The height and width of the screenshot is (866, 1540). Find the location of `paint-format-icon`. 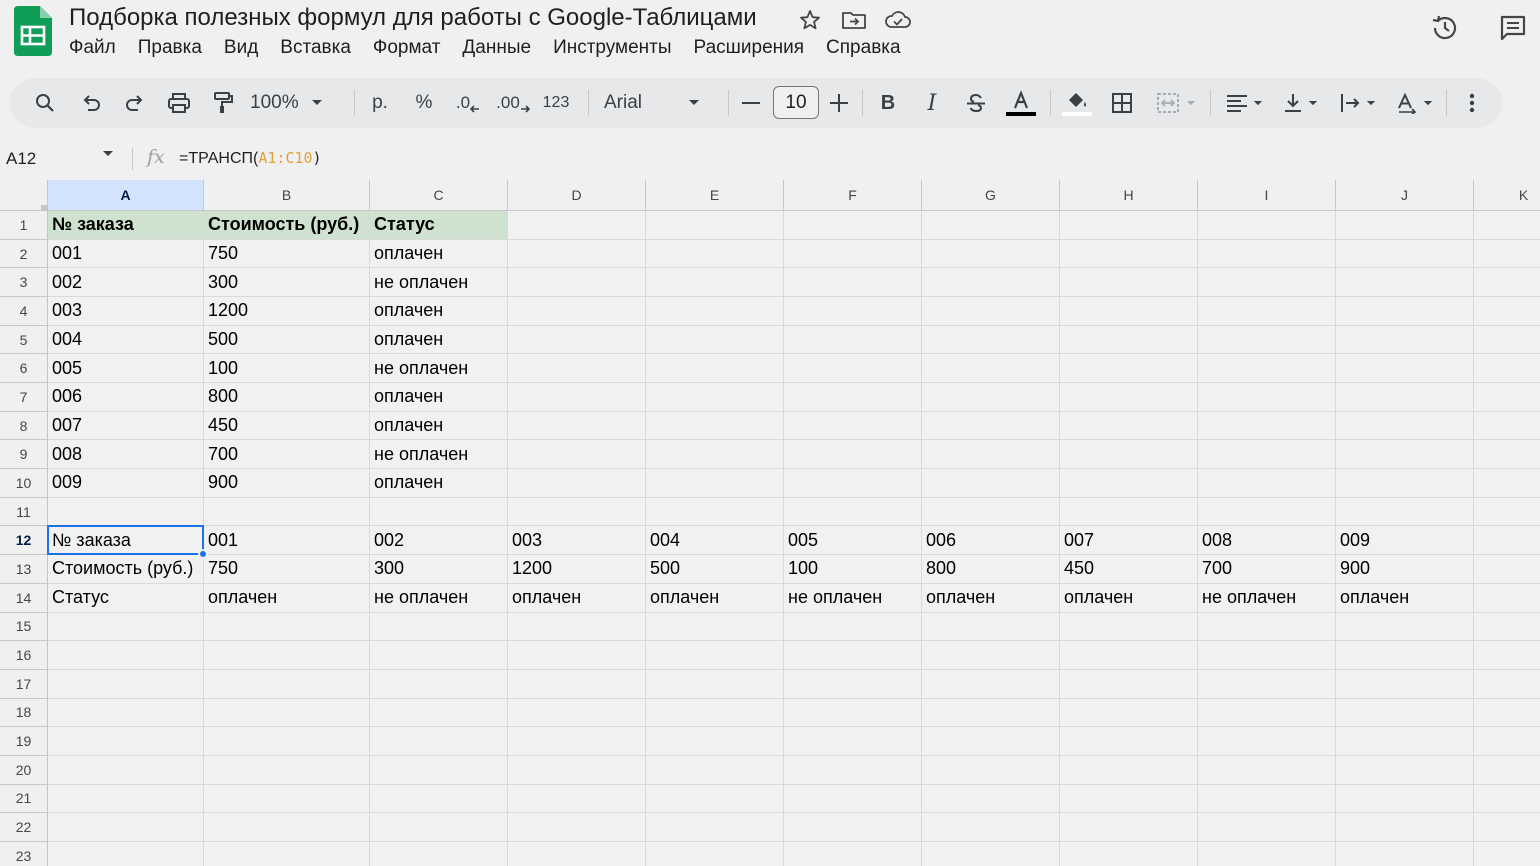

paint-format-icon is located at coordinates (223, 103).